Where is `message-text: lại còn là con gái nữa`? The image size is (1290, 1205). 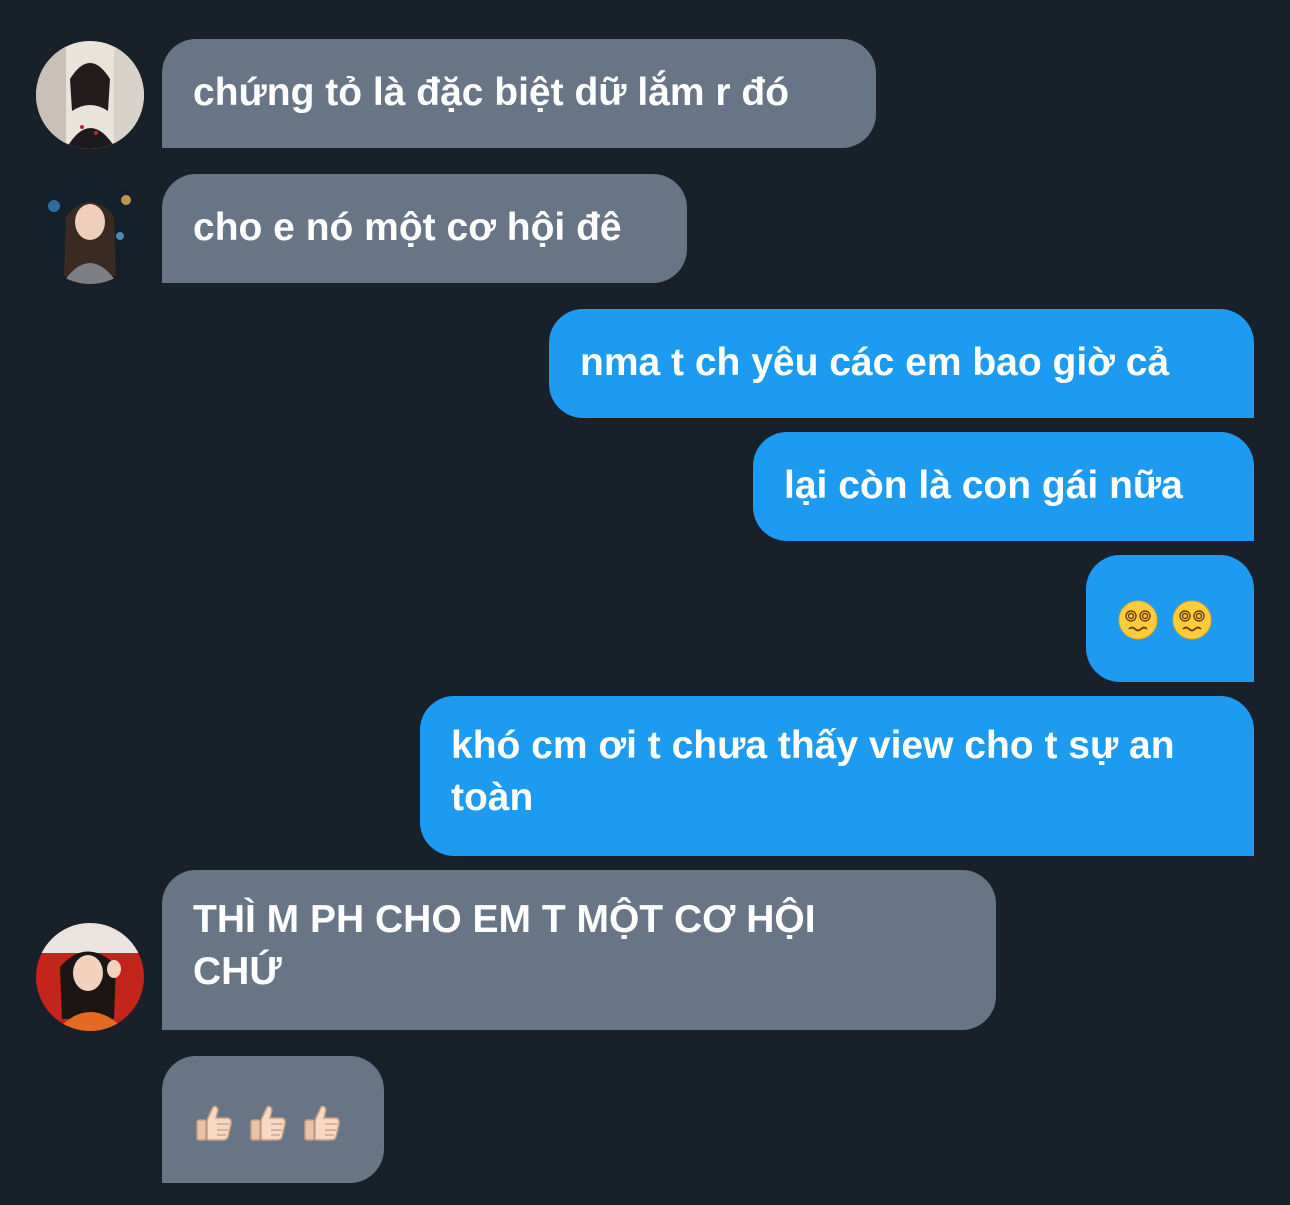
message-text: lại còn là con gái nữa is located at coordinates (983, 485).